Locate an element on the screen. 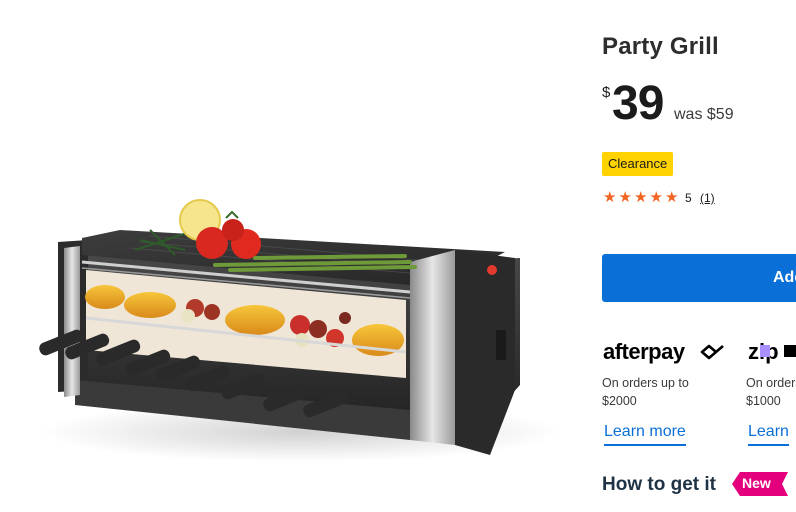 The width and height of the screenshot is (796, 512). afterpay-logo: afterpay is located at coordinates (663, 351).